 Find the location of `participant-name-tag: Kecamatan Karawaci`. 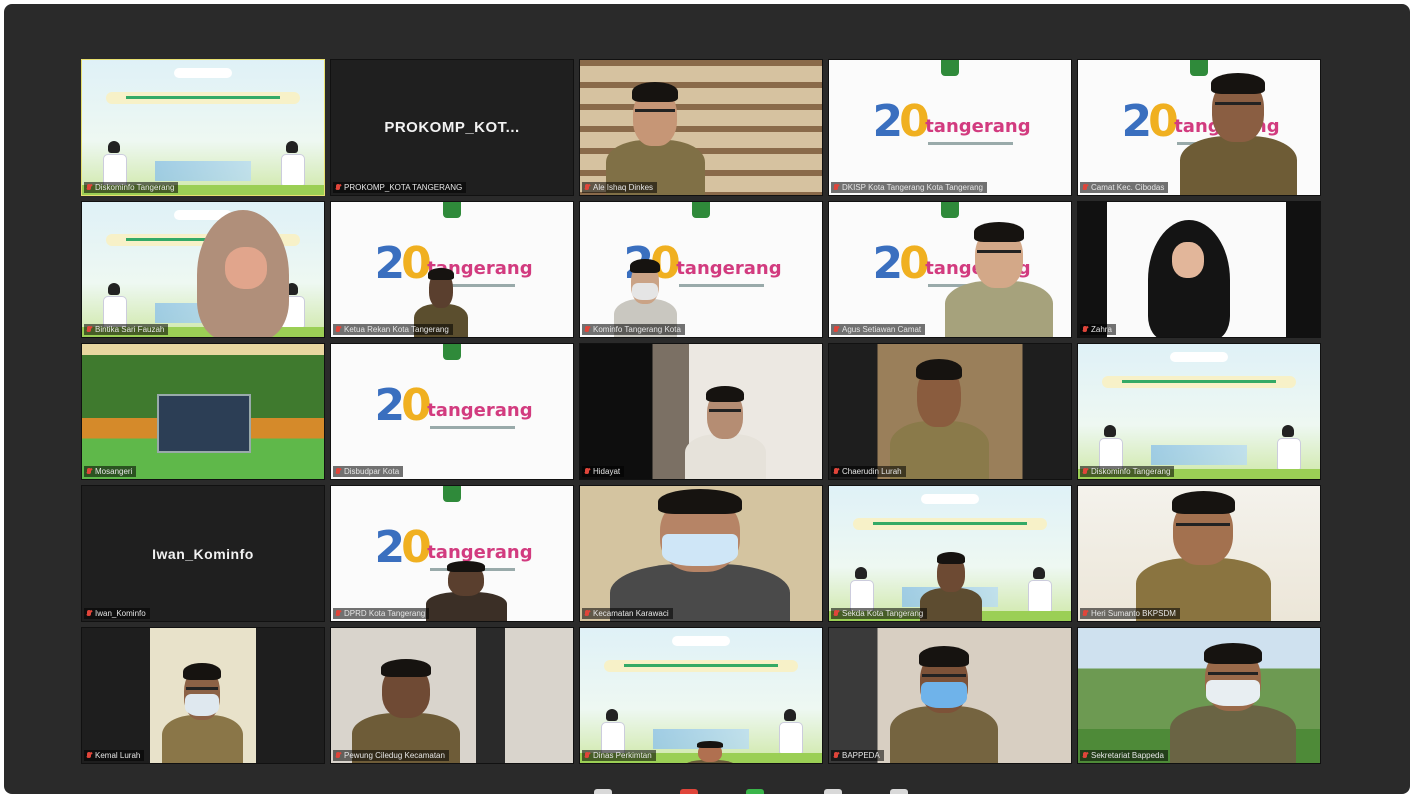

participant-name-tag: Kecamatan Karawaci is located at coordinates (627, 613).